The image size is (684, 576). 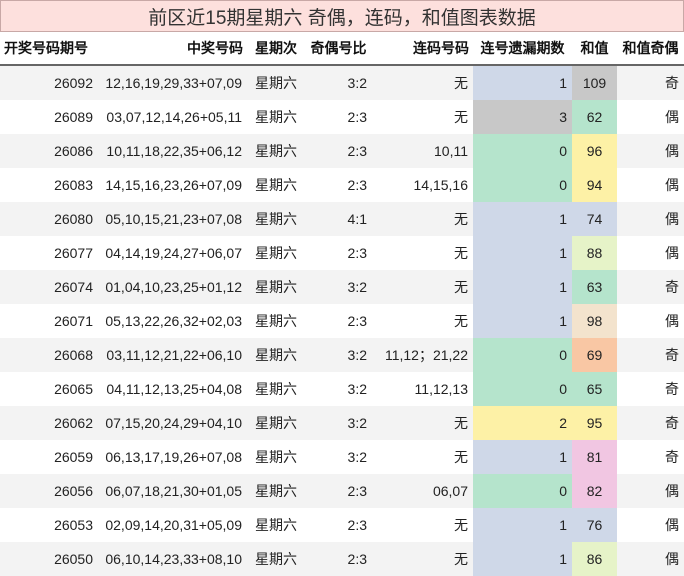 I want to click on cell-issue: 26050, so click(x=49, y=559).